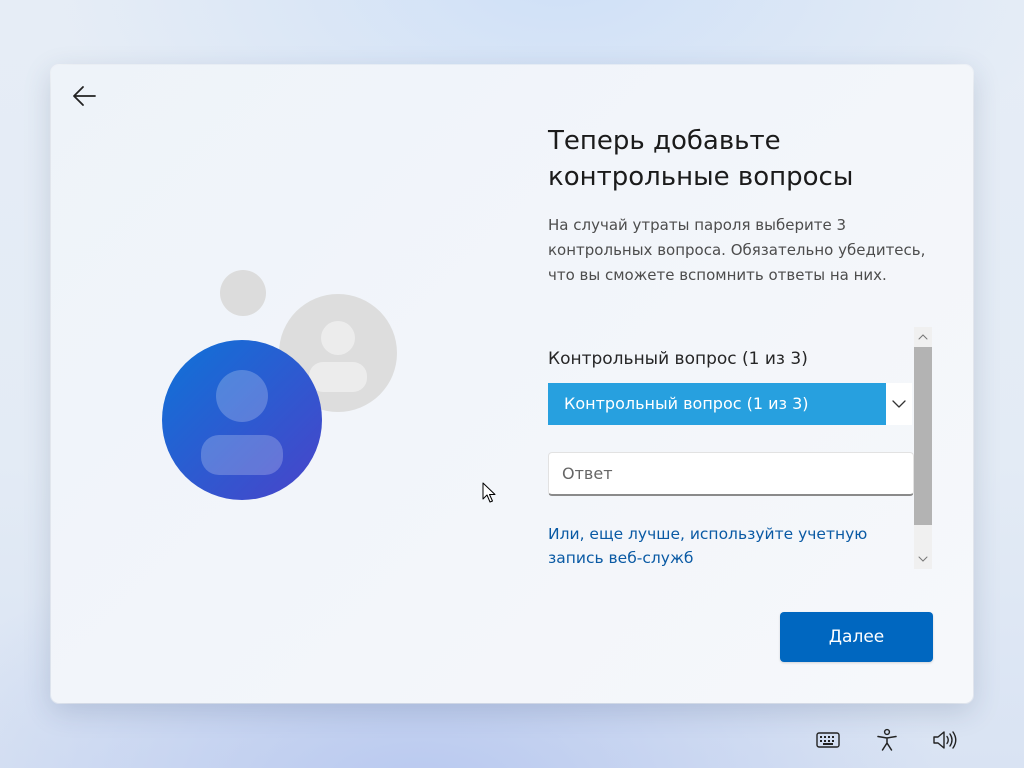 This screenshot has height=768, width=1024. I want to click on arrow-left-icon, so click(84, 96).